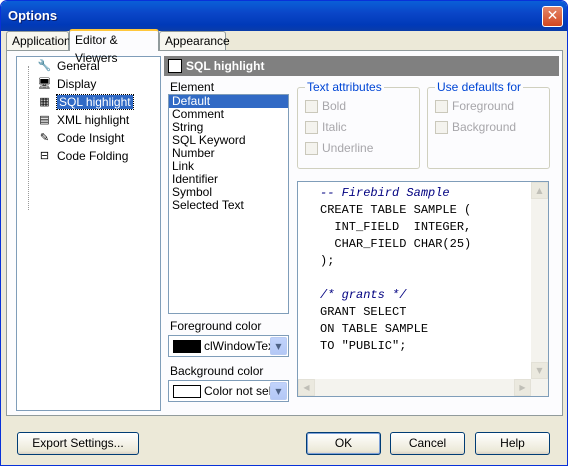 This screenshot has width=568, height=466. What do you see at coordinates (91, 138) in the screenshot?
I see `tree-item-label: Code Insight` at bounding box center [91, 138].